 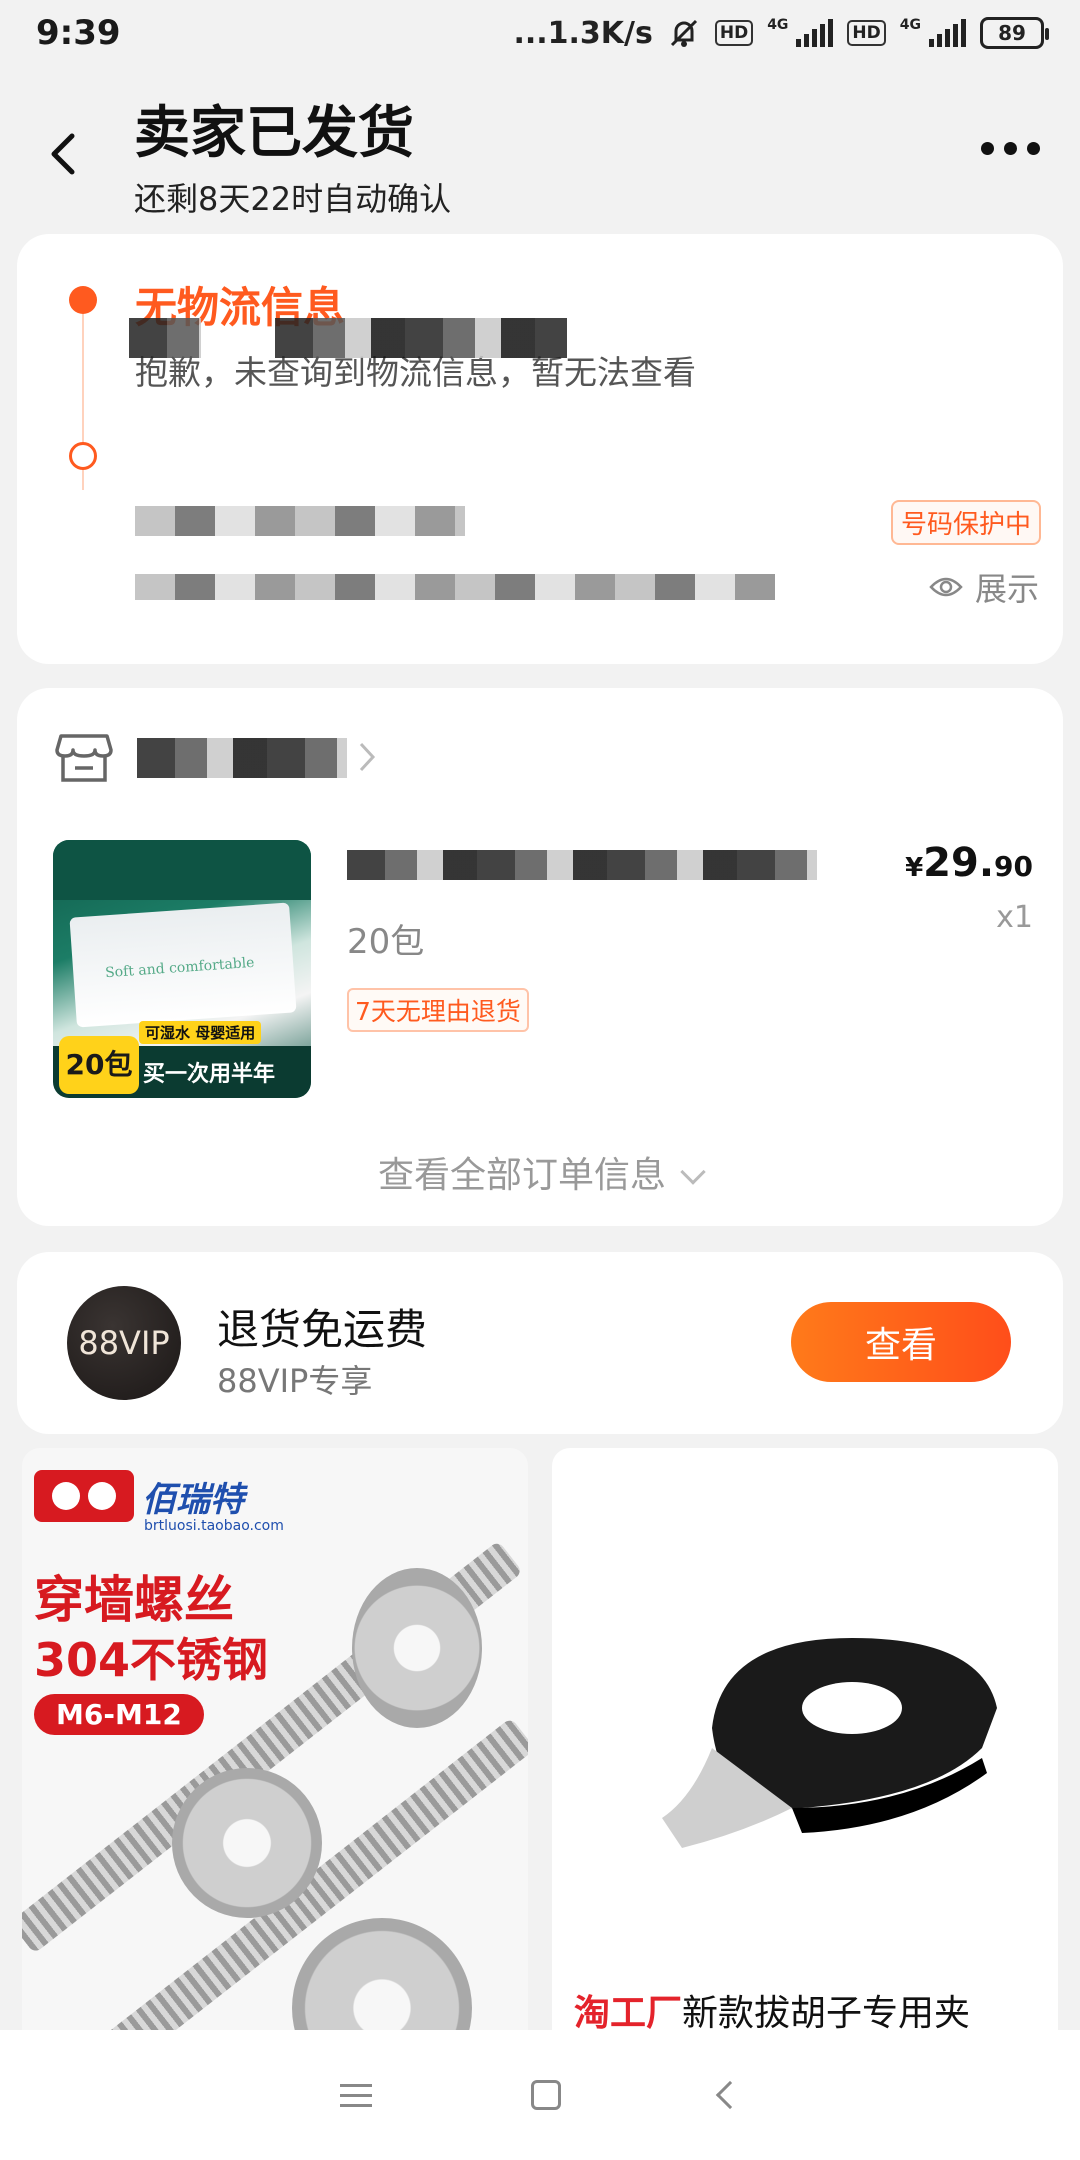 I want to click on number-protection-badge: 号码保护中, so click(x=965, y=522).